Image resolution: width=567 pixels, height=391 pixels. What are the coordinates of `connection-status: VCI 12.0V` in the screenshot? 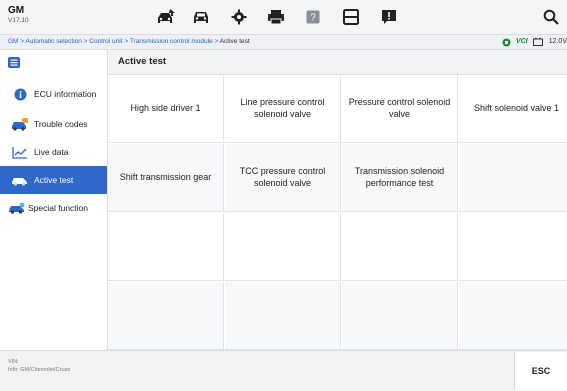 It's located at (534, 42).